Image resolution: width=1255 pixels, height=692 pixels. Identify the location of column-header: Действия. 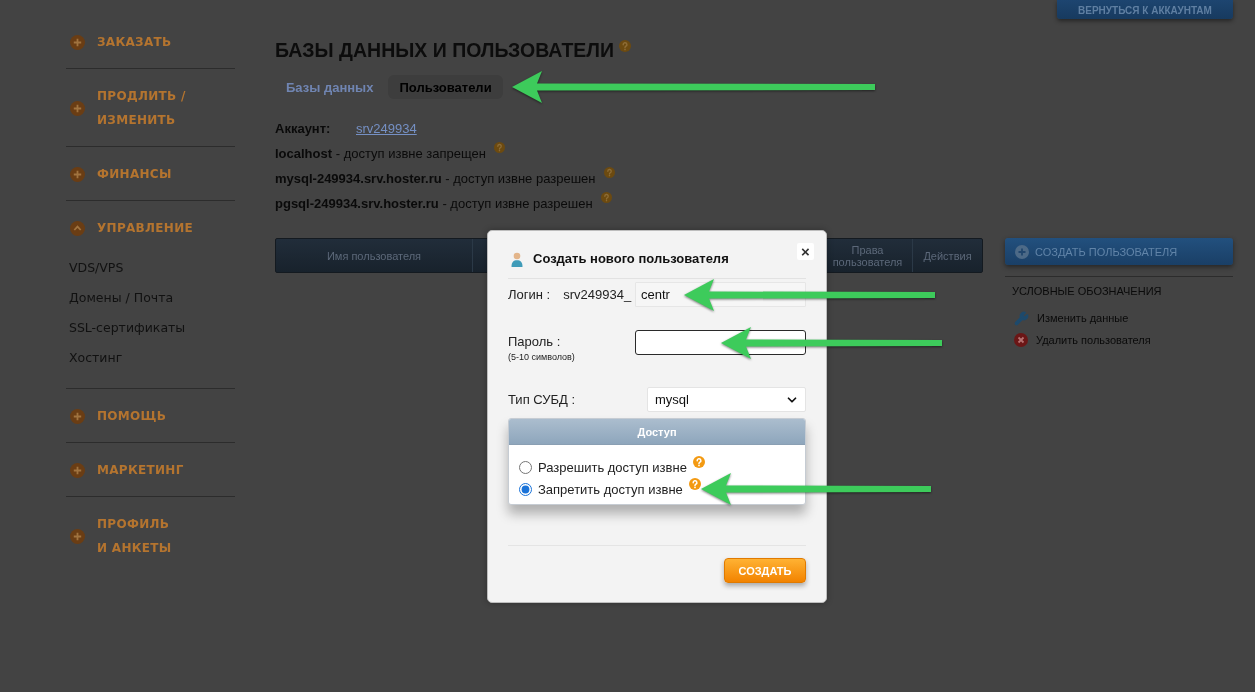
(947, 255).